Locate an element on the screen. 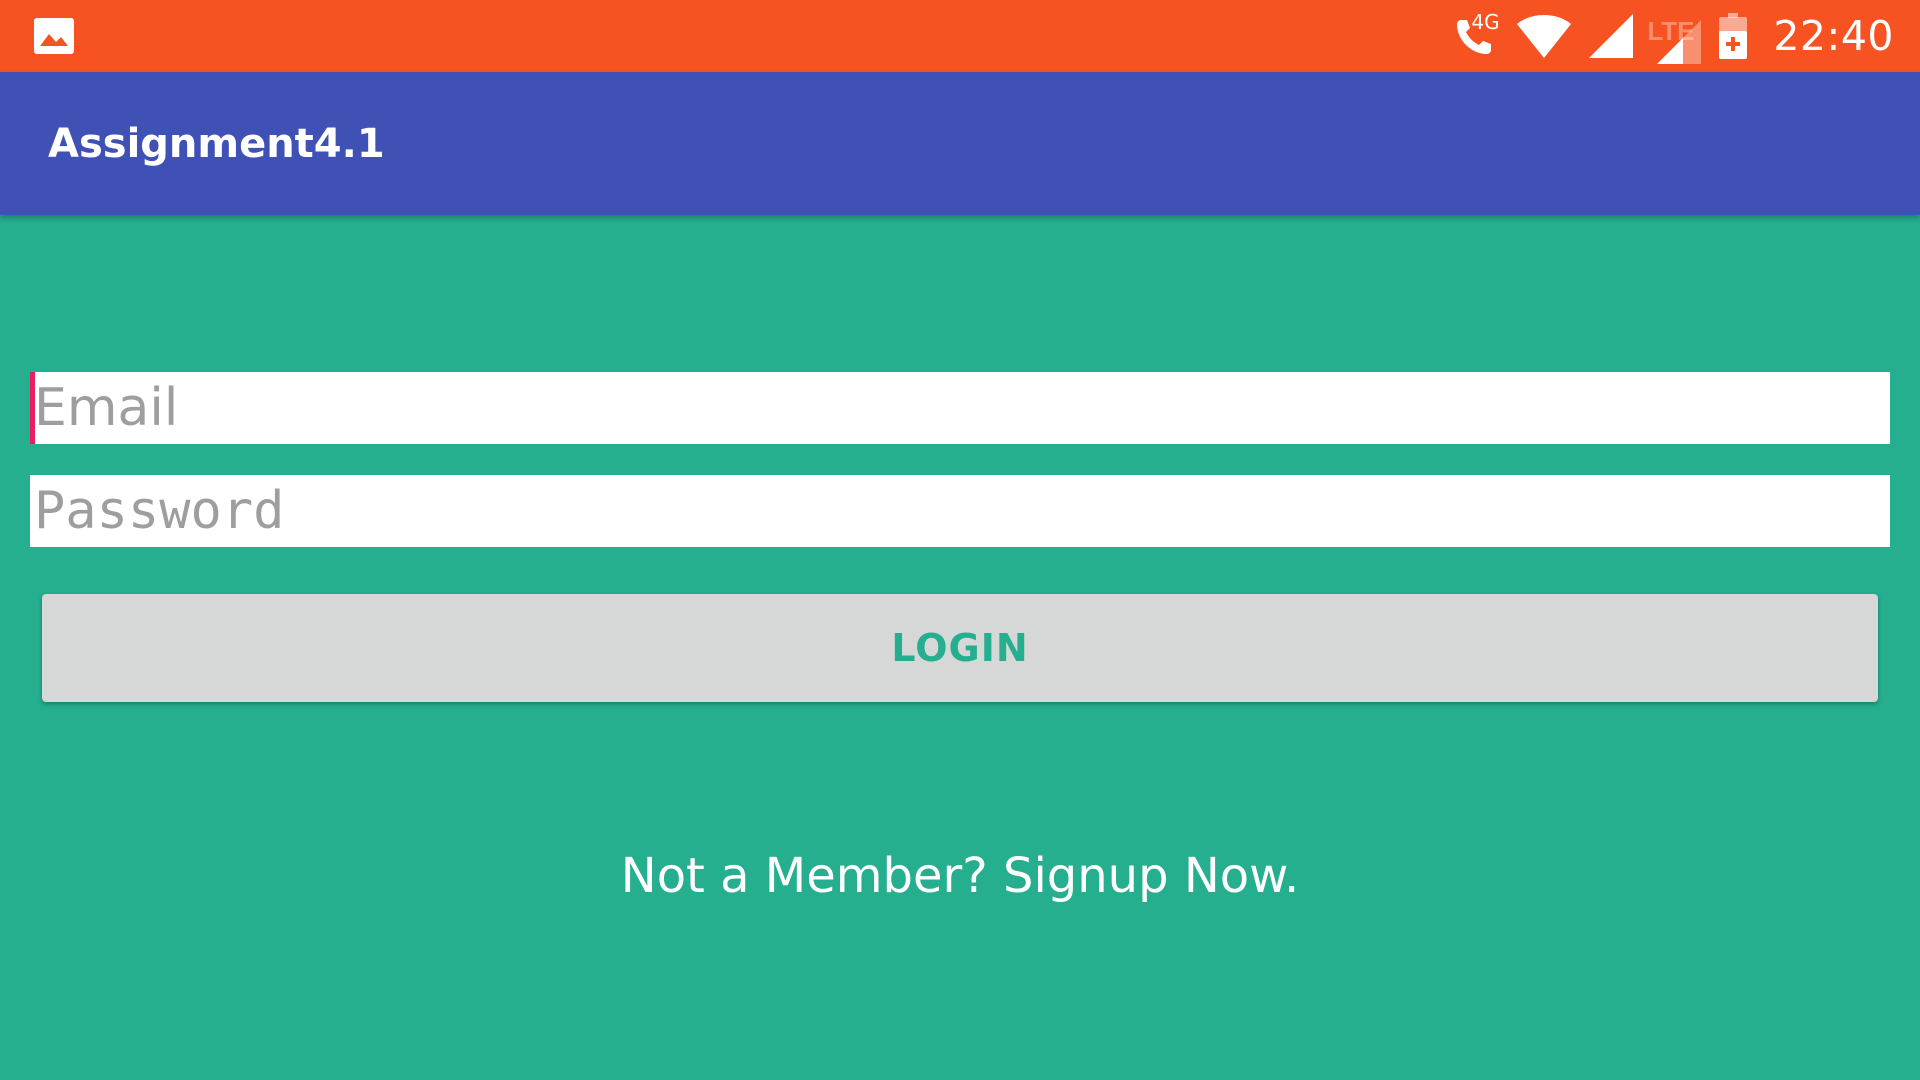 The height and width of the screenshot is (1080, 1920). phone-4g-icon: 4G is located at coordinates (1475, 35).